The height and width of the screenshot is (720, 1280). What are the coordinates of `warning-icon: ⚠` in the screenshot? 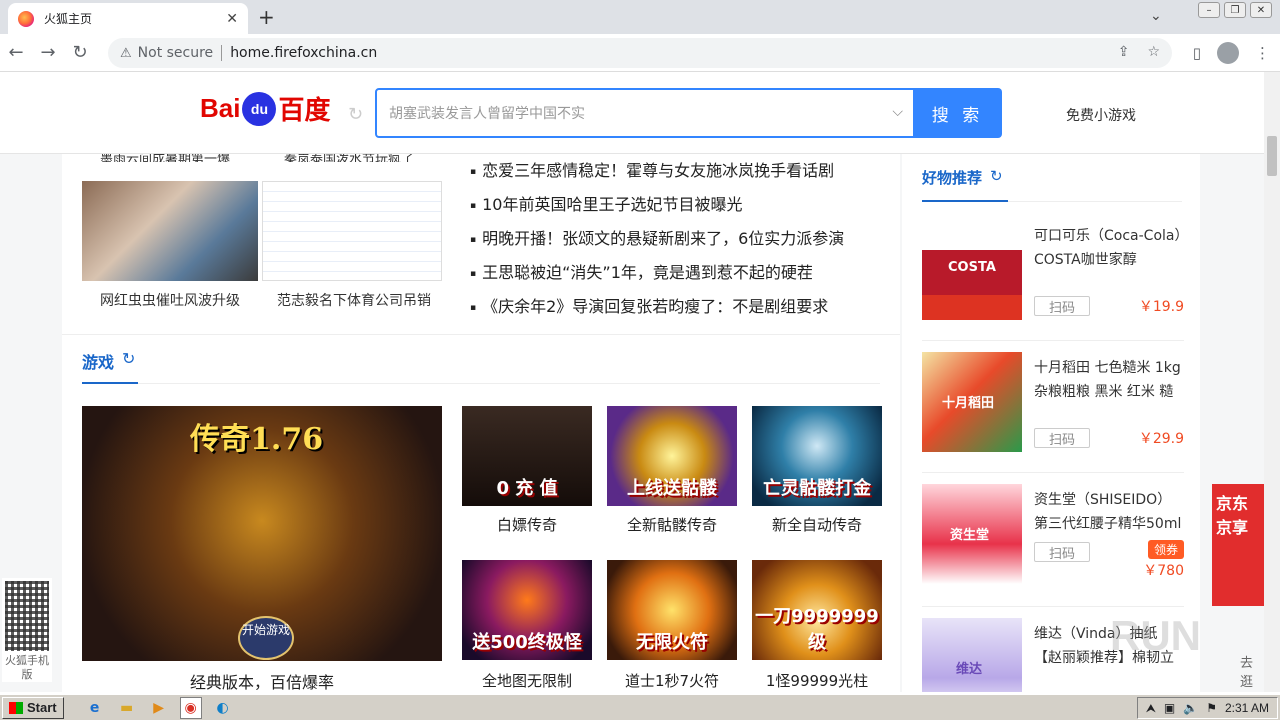 It's located at (126, 53).